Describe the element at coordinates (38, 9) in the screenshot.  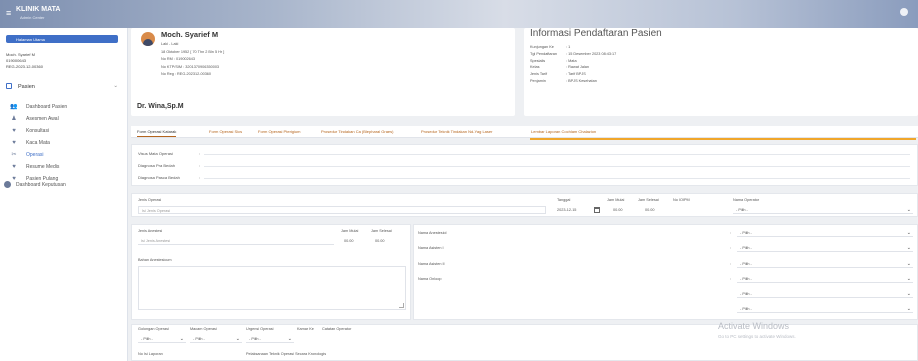
I see `app-brand: KLINIK MATA` at that location.